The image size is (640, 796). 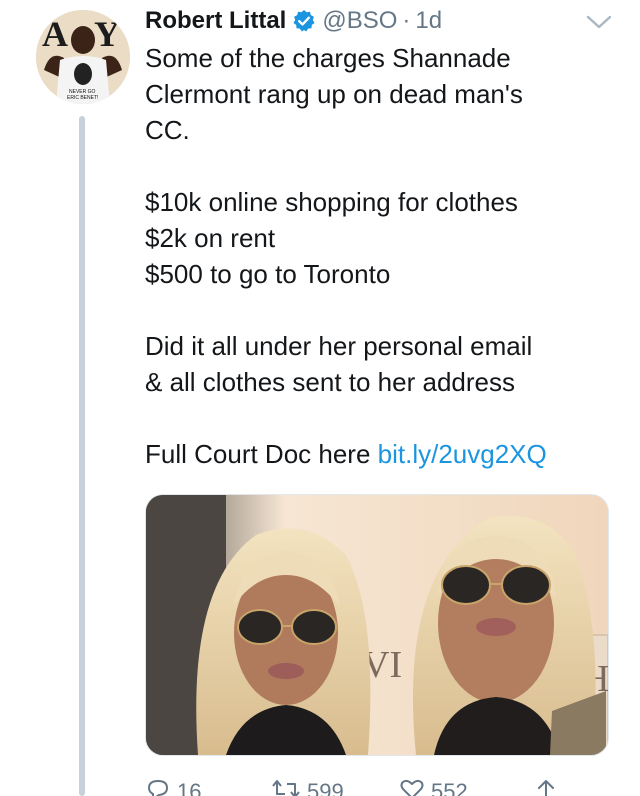 I want to click on reply-button: 16, so click(x=173, y=787).